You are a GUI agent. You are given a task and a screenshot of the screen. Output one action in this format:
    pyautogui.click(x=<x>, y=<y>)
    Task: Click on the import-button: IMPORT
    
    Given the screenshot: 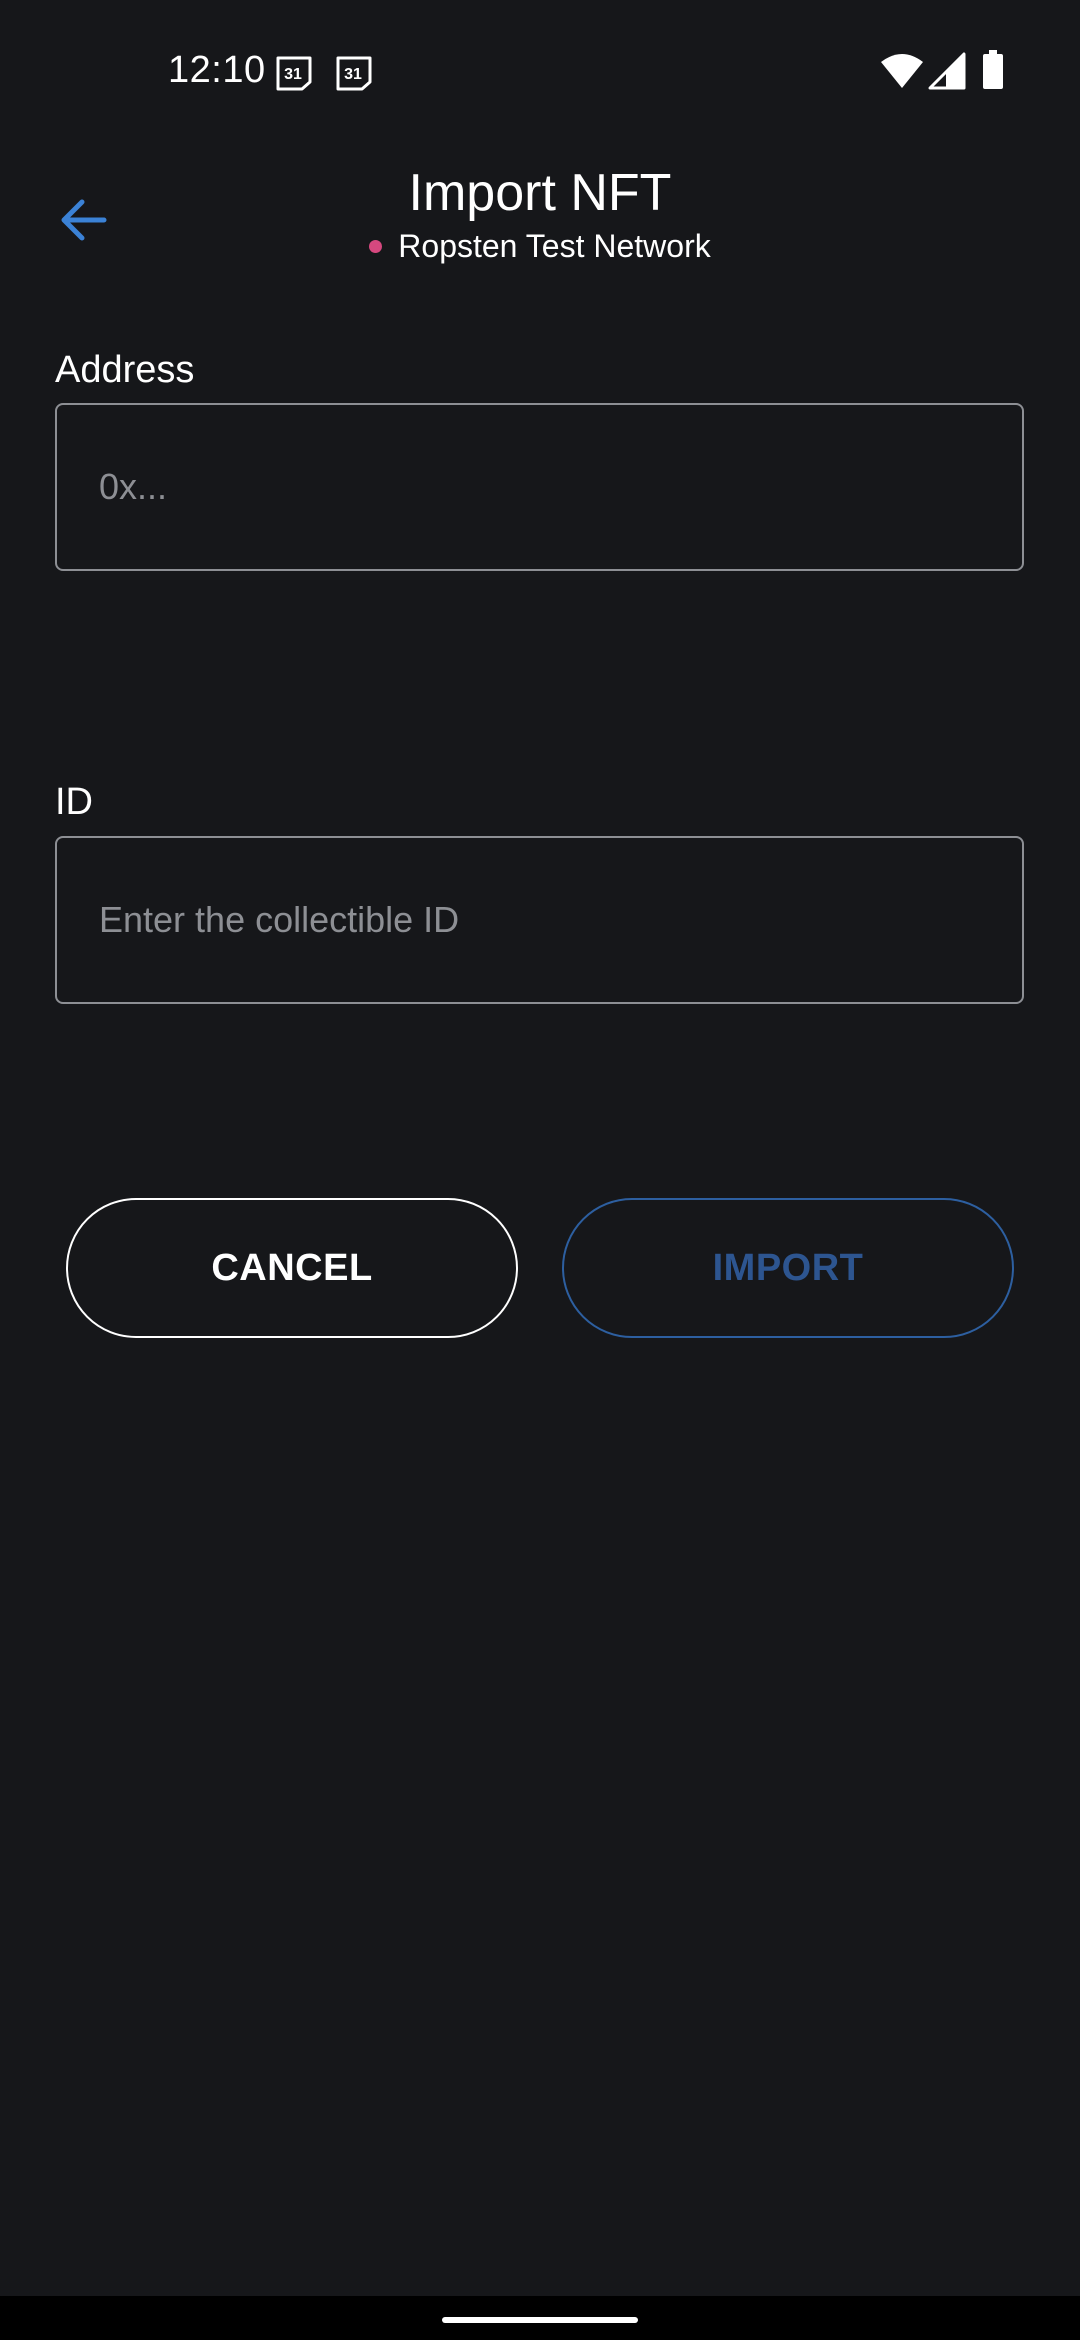 What is the action you would take?
    pyautogui.click(x=788, y=1268)
    